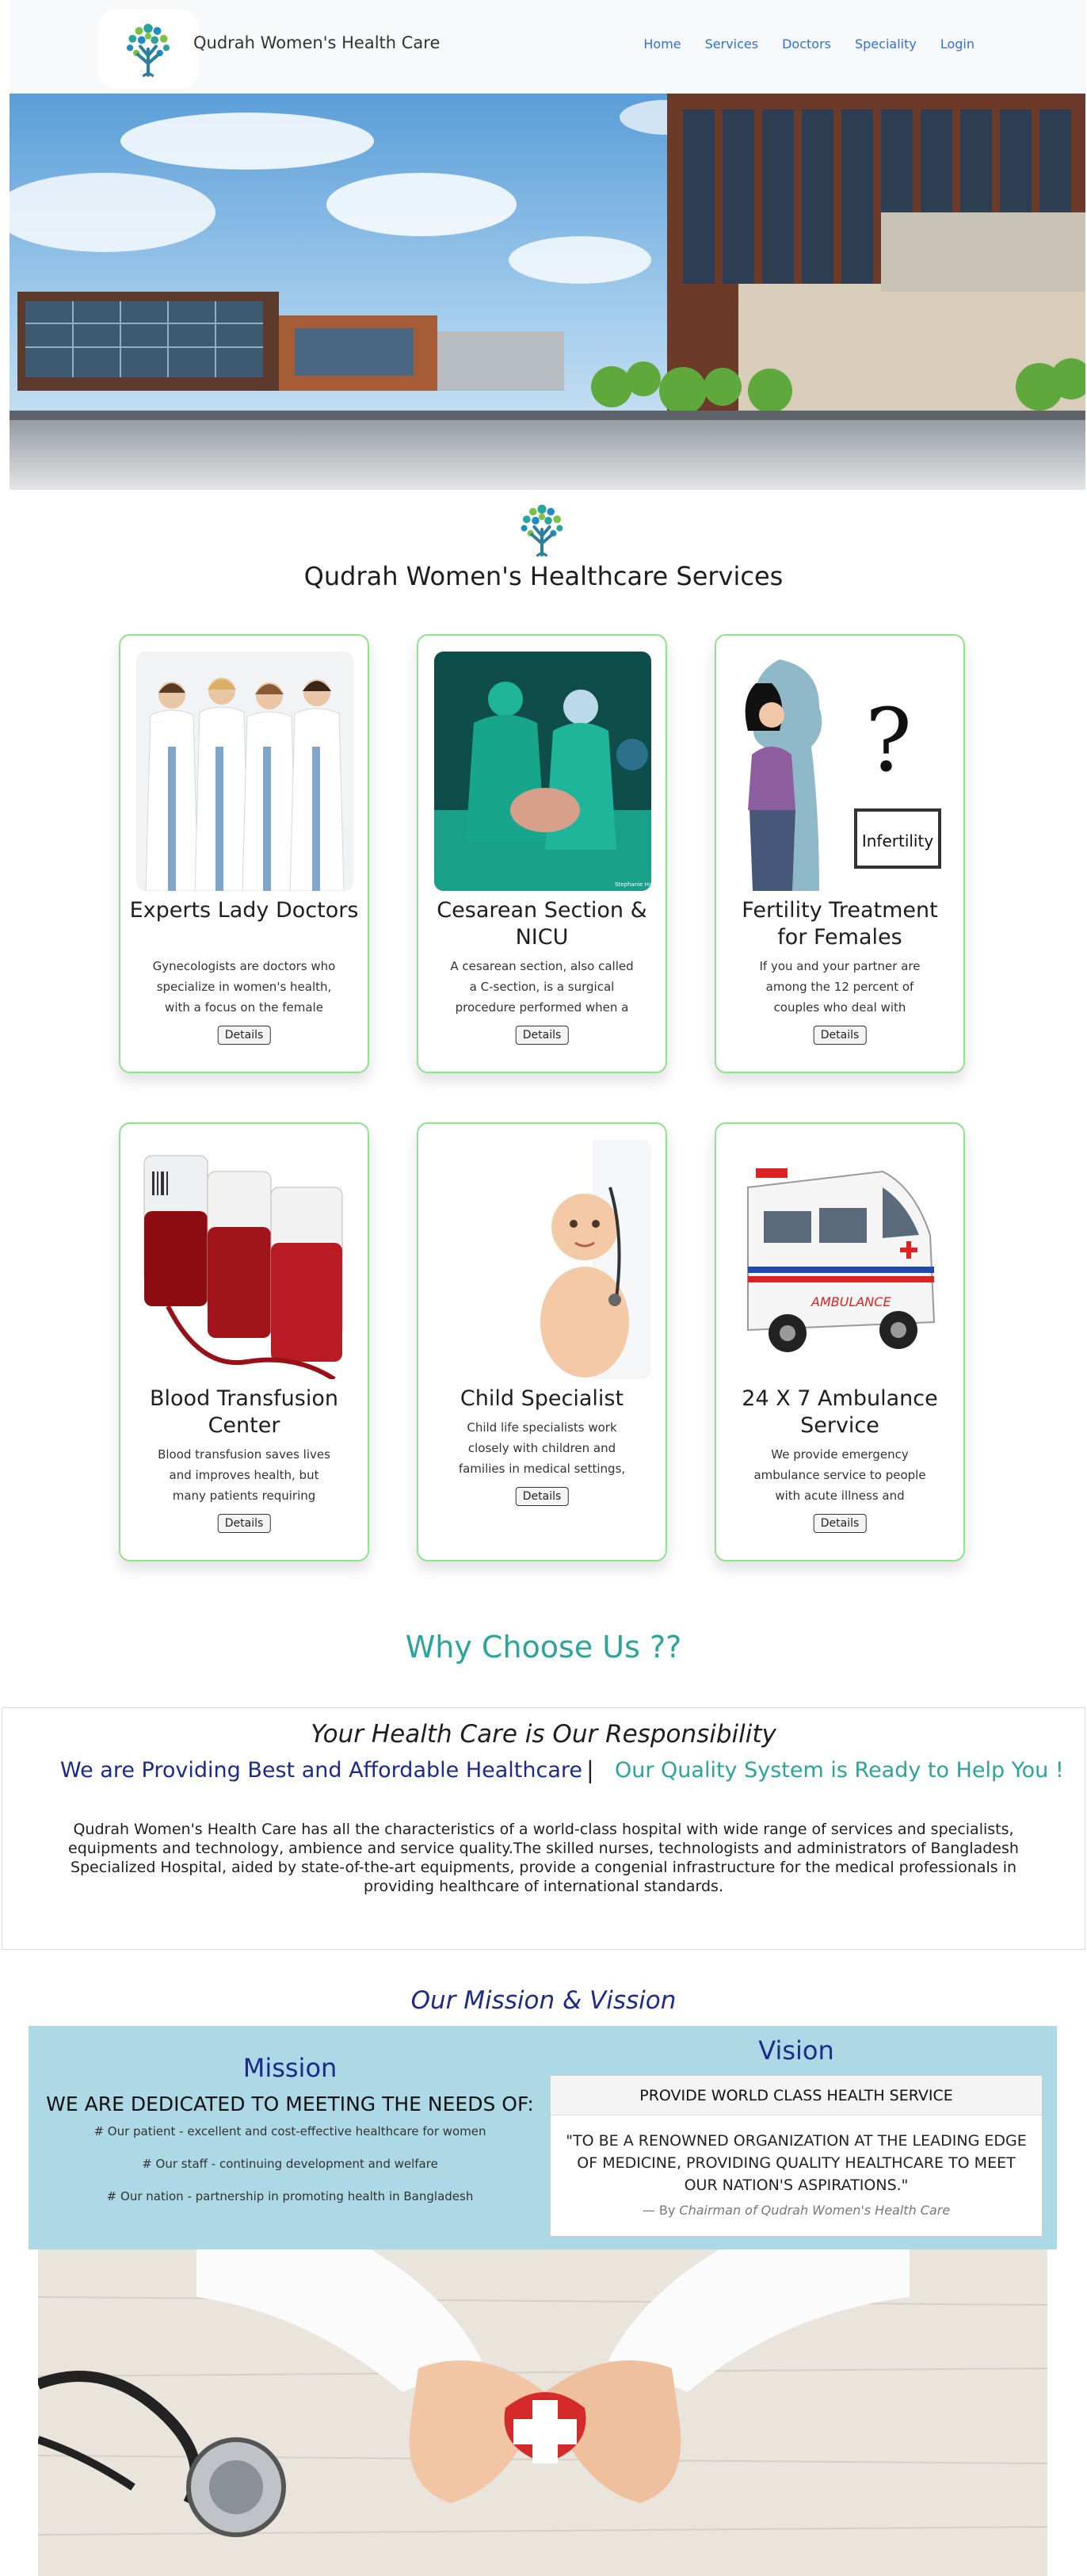 This screenshot has width=1087, height=2576. What do you see at coordinates (244, 771) in the screenshot?
I see `doctors-image` at bounding box center [244, 771].